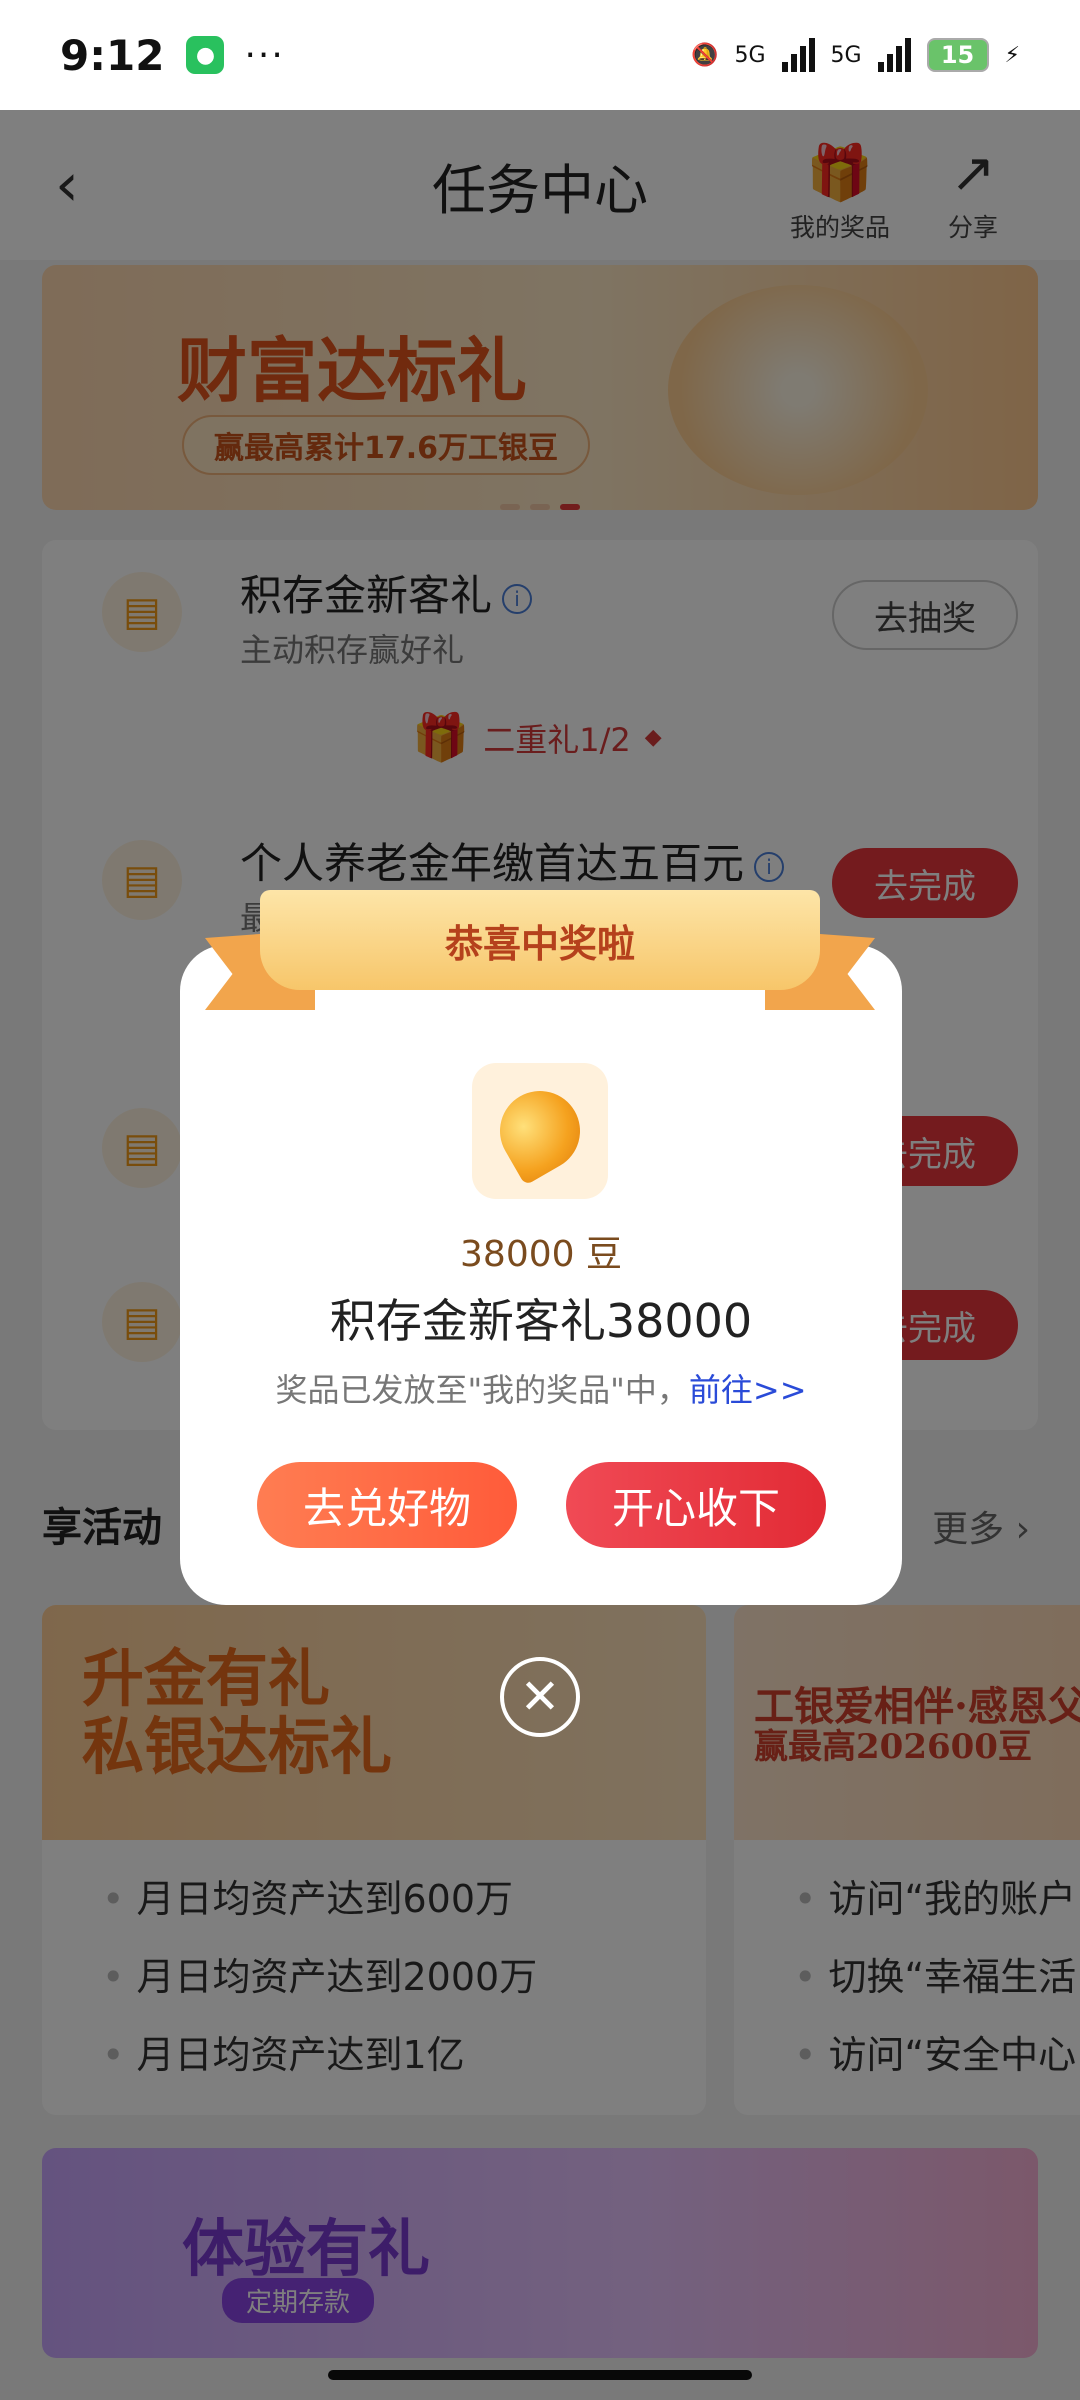  I want to click on status-time: 9:12, so click(112, 55).